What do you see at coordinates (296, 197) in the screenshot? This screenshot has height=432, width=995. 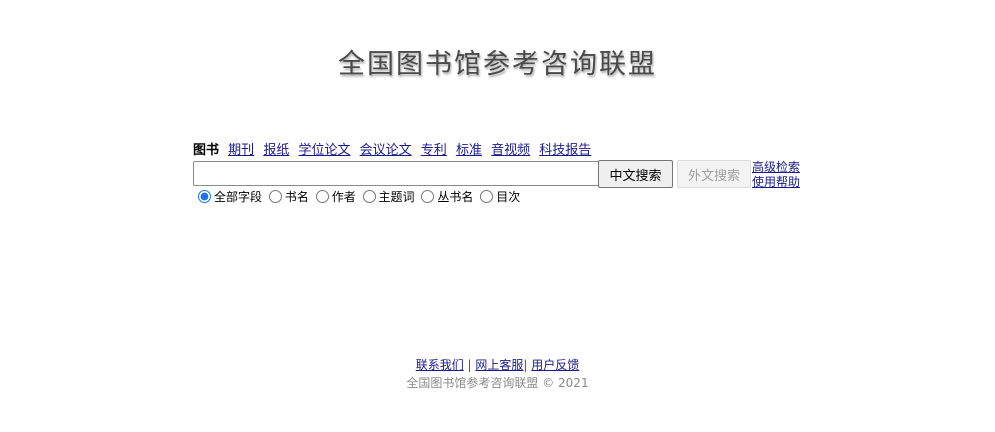 I see `field-option-label: 书名` at bounding box center [296, 197].